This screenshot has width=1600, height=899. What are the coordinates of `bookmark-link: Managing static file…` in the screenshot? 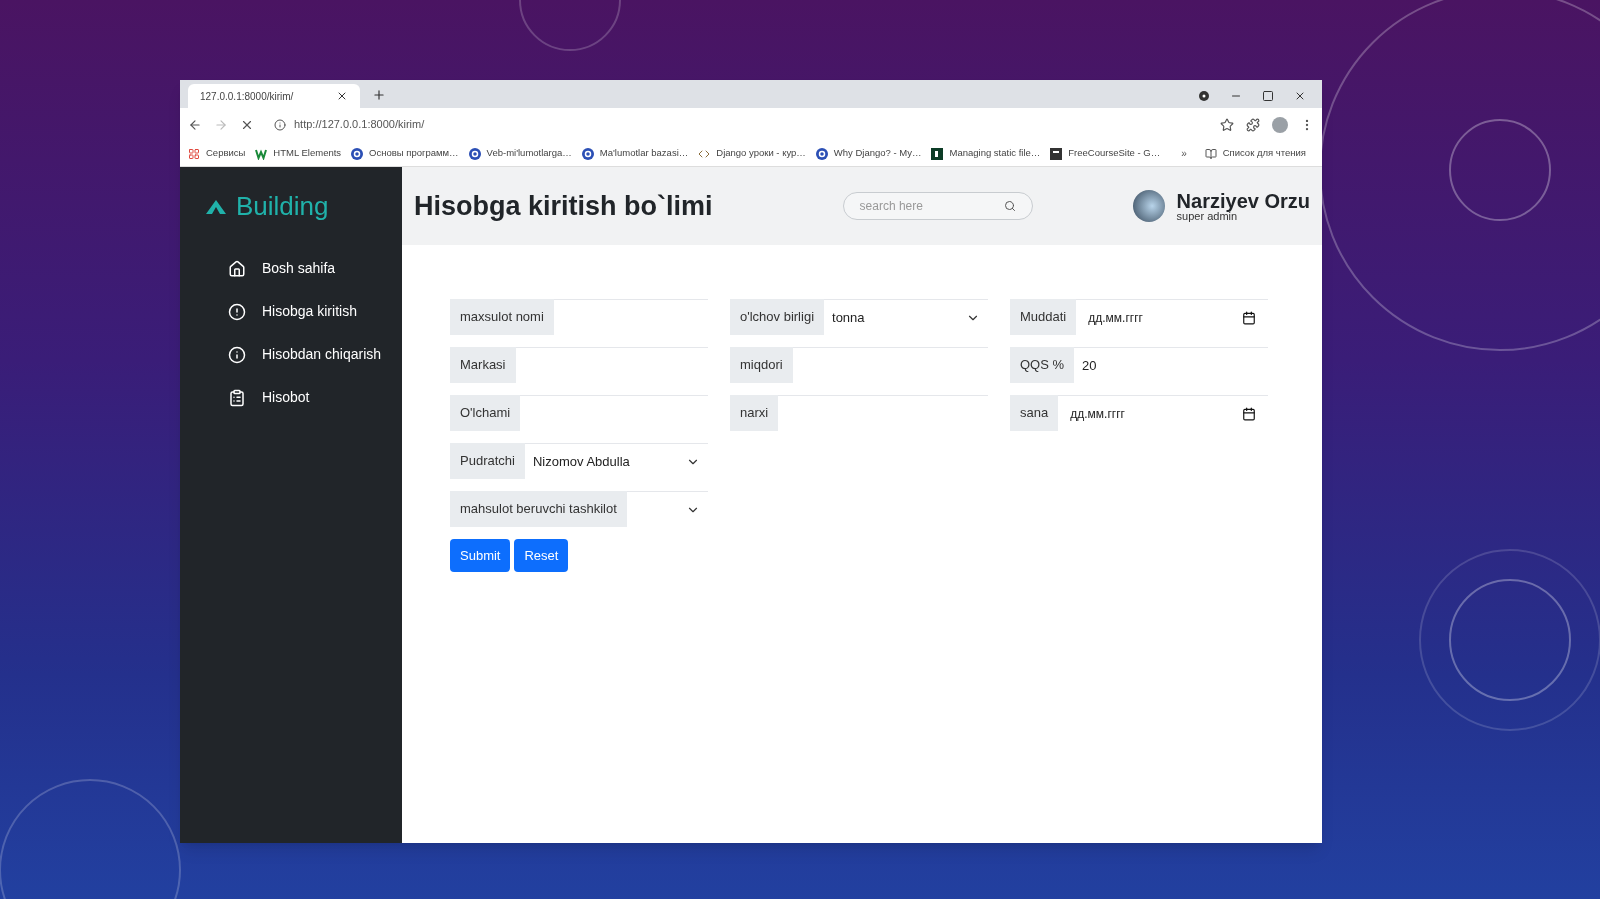 It's located at (995, 153).